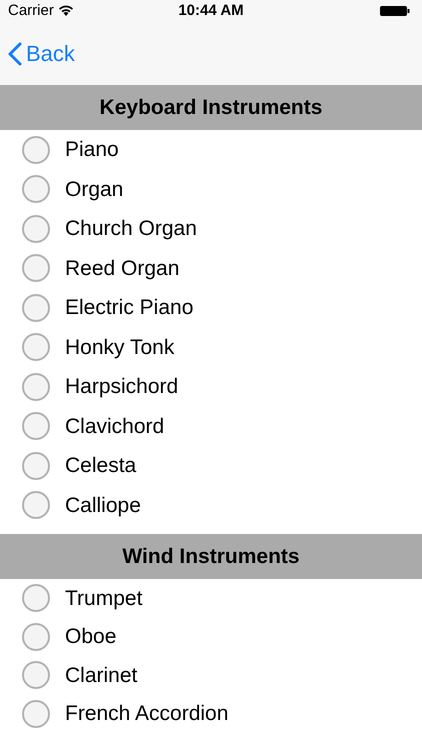 The height and width of the screenshot is (750, 422). I want to click on radio-option: Celesta, so click(211, 466).